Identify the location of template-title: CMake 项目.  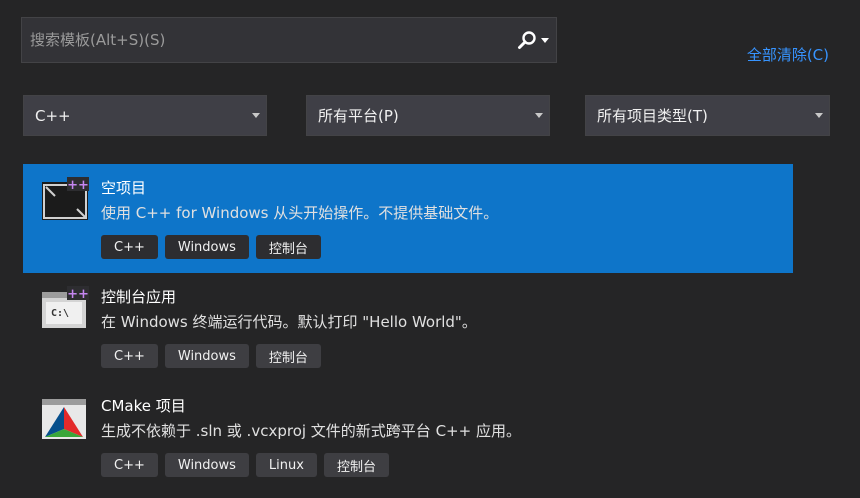
(143, 406).